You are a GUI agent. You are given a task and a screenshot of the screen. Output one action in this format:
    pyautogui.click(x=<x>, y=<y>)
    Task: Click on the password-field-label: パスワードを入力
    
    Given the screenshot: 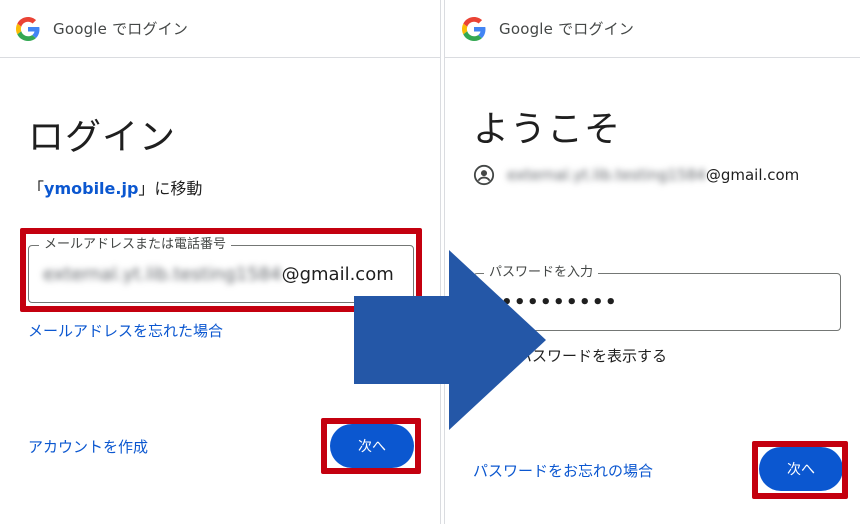 What is the action you would take?
    pyautogui.click(x=541, y=273)
    